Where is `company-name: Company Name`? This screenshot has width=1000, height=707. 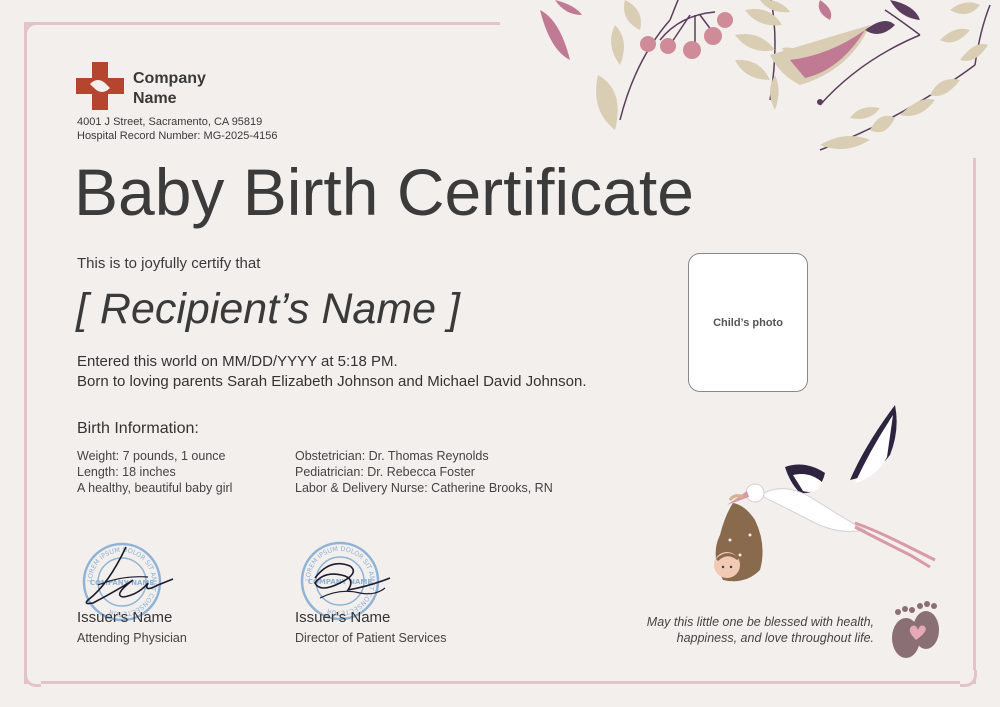 company-name: Company Name is located at coordinates (169, 88).